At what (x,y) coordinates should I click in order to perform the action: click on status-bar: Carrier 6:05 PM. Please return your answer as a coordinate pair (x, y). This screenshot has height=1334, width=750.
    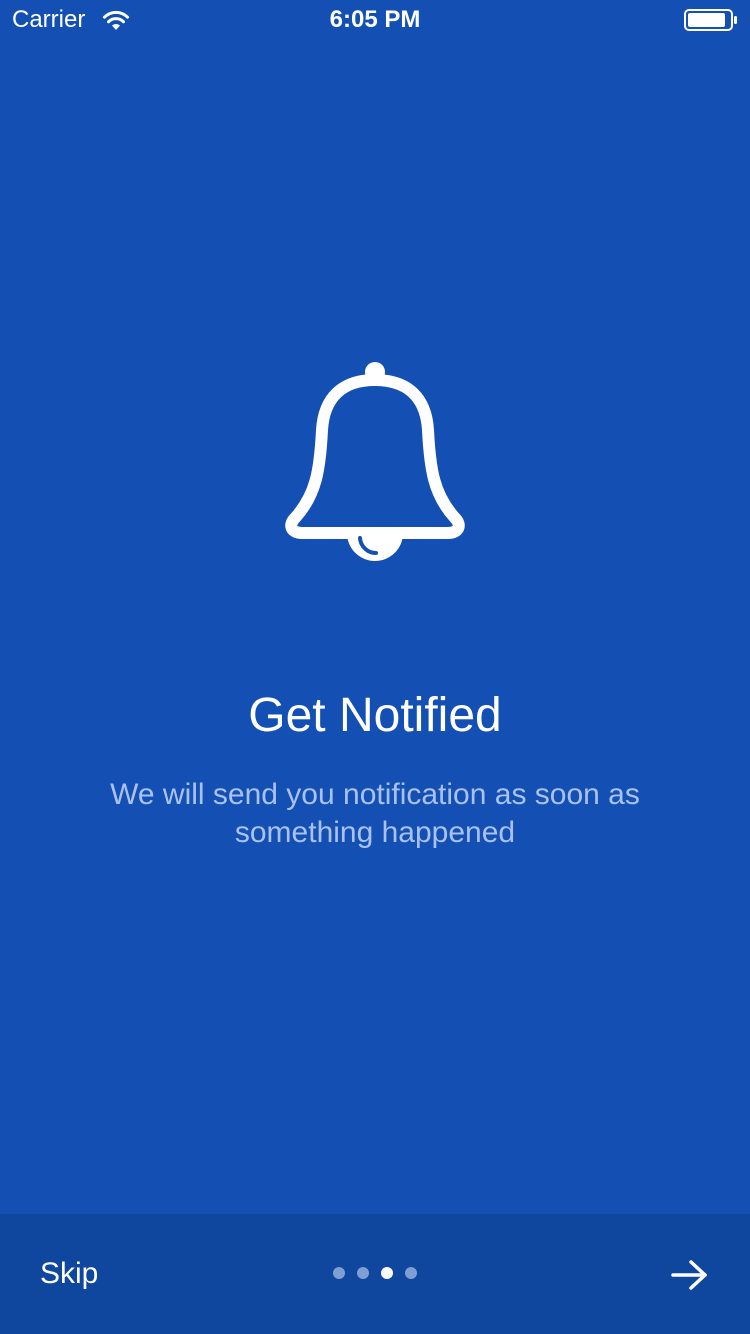
    Looking at the image, I should click on (375, 20).